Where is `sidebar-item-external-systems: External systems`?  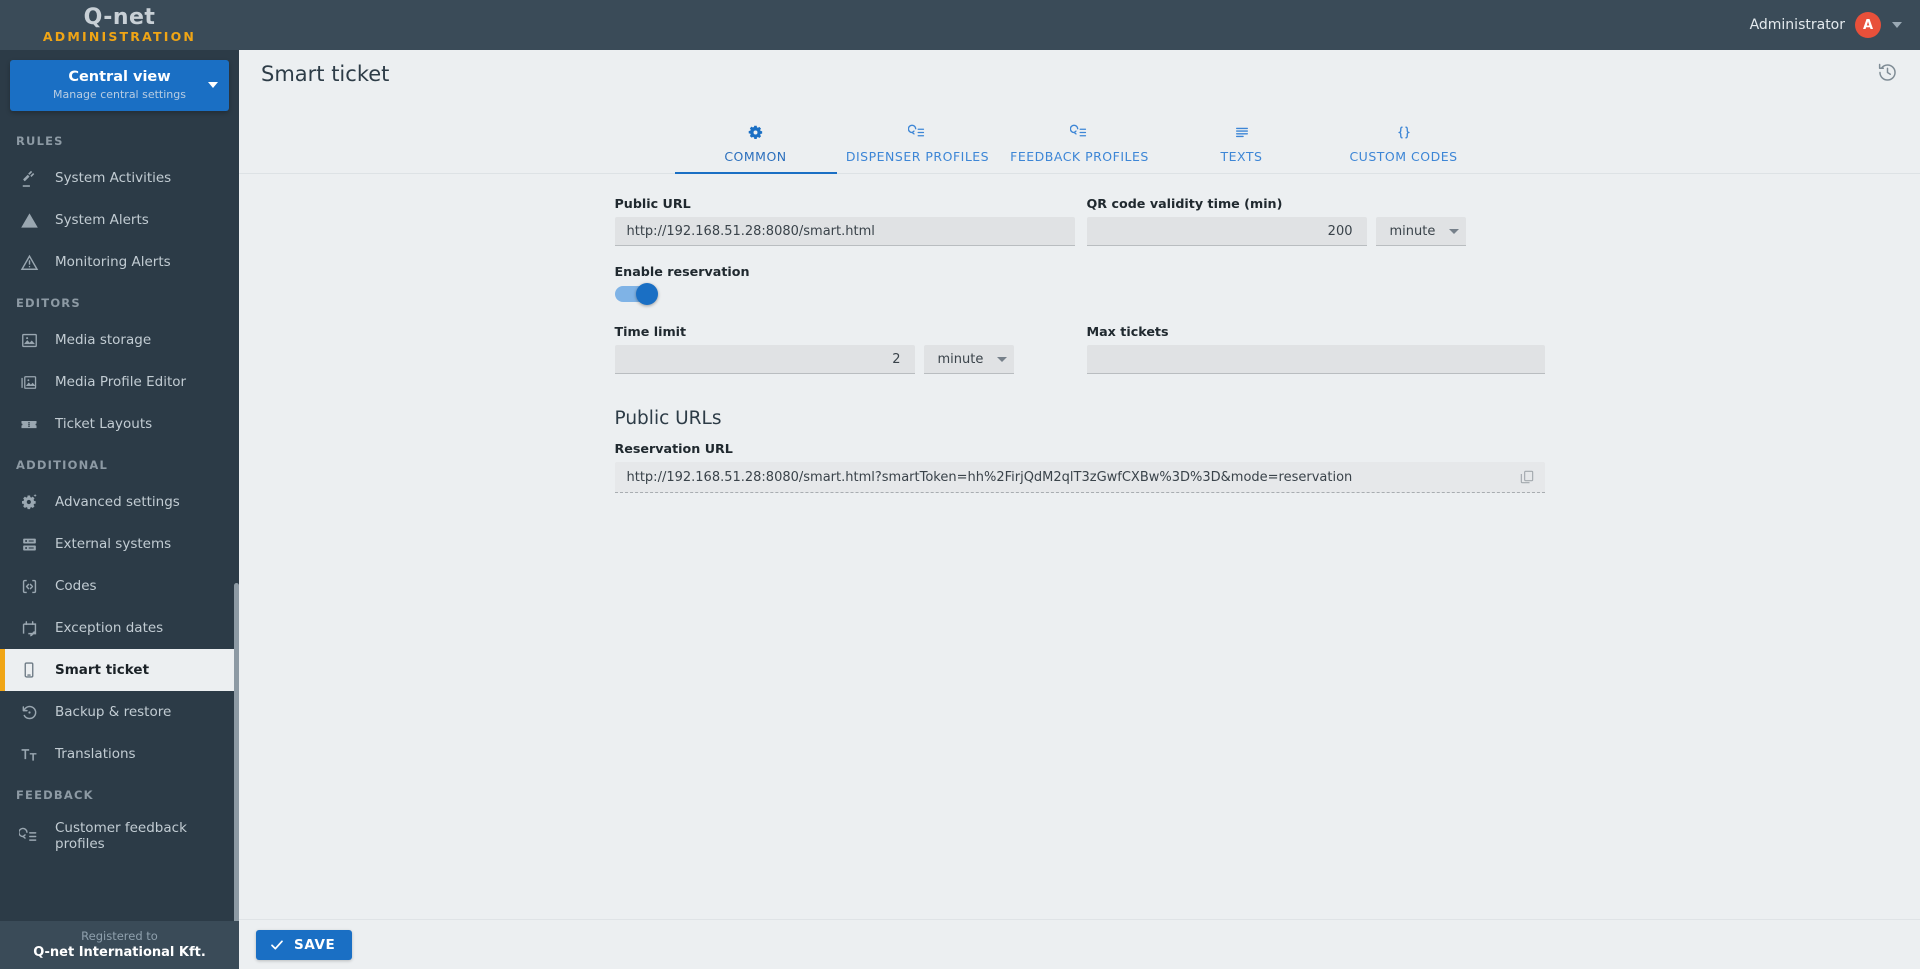
sidebar-item-external-systems: External systems is located at coordinates (119, 544).